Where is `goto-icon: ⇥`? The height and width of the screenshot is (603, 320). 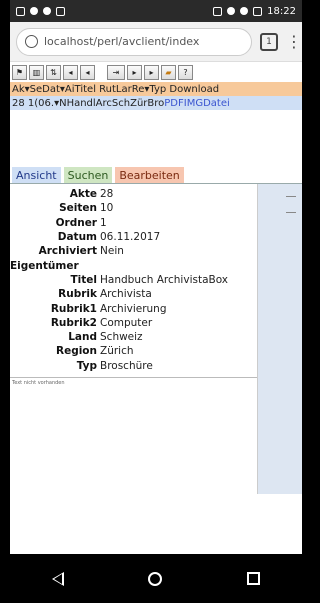
goto-icon: ⇥ is located at coordinates (116, 72).